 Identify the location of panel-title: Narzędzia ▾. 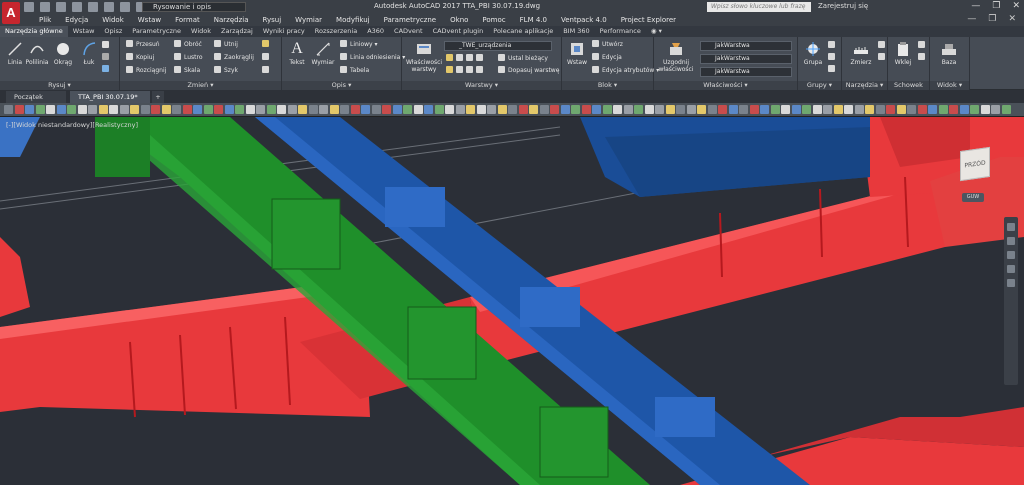
(864, 85).